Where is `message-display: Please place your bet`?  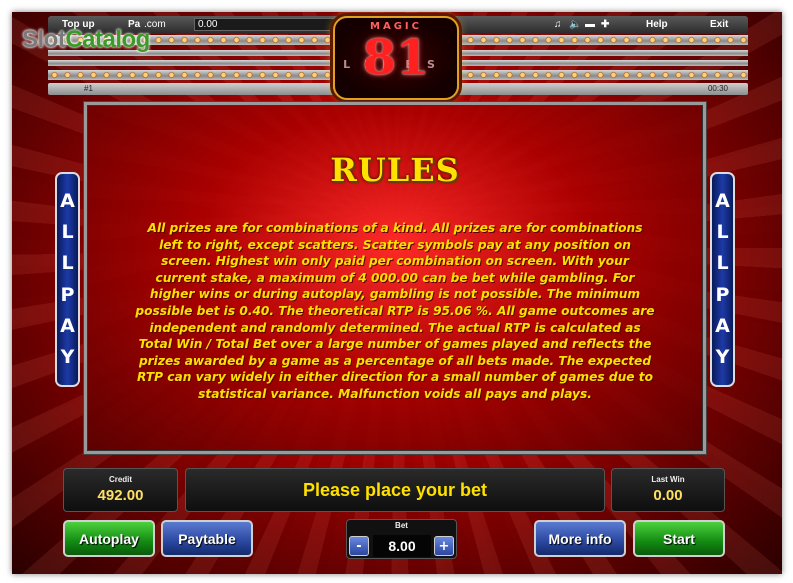
message-display: Please place your bet is located at coordinates (395, 490).